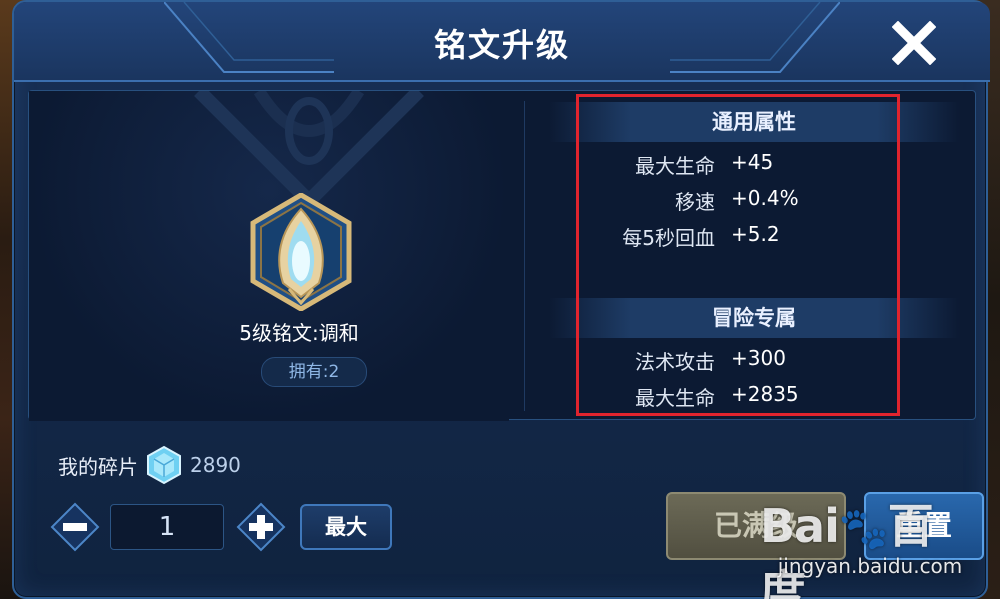  What do you see at coordinates (314, 372) in the screenshot?
I see `owned-count-badge: 拥有:2` at bounding box center [314, 372].